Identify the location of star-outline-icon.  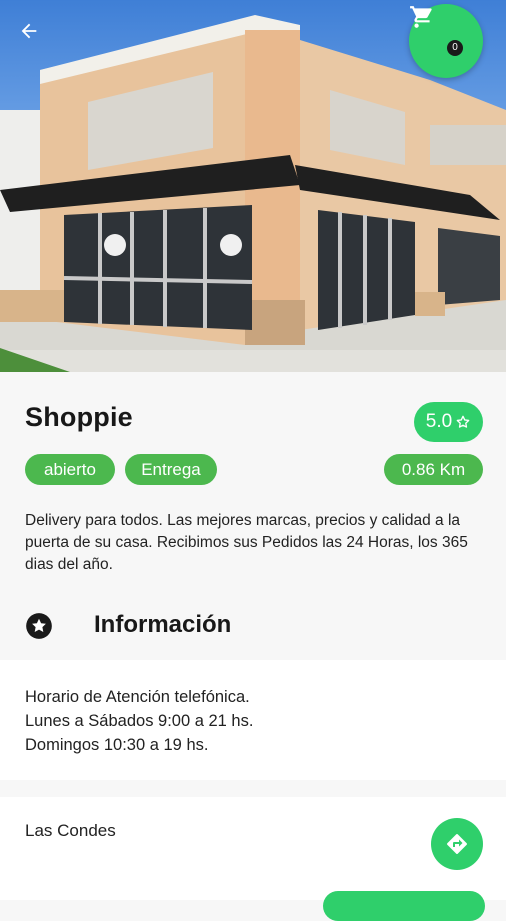
(463, 421).